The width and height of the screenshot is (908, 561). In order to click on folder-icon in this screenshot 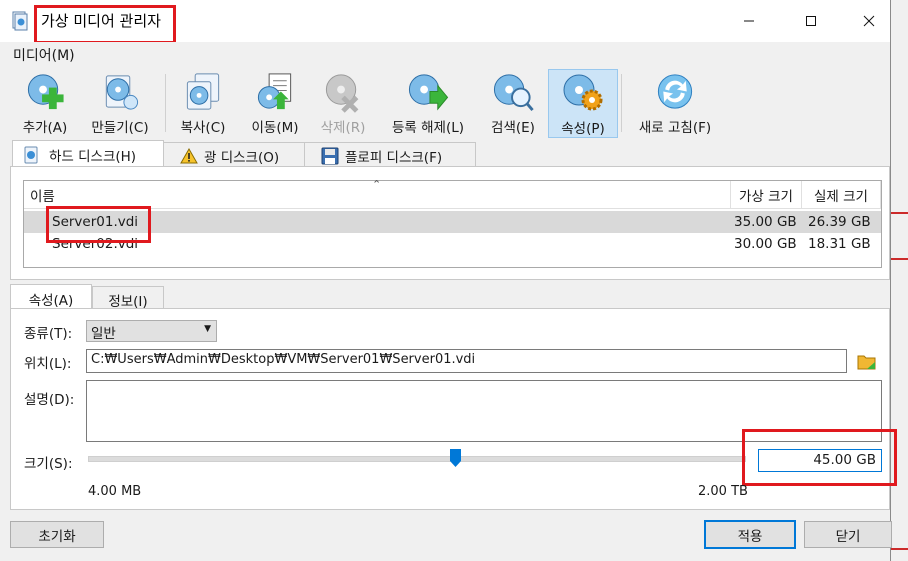, I will do `click(866, 362)`.